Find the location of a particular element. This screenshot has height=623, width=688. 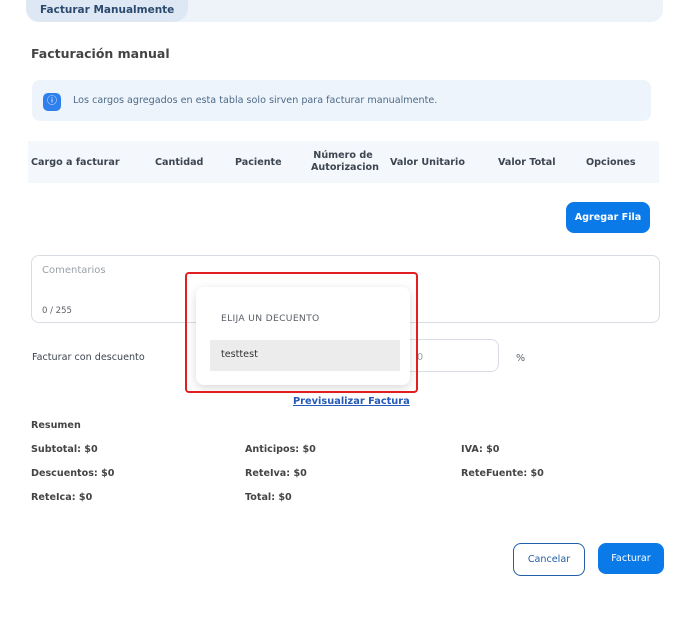

summary-heading: Resumen is located at coordinates (56, 425).